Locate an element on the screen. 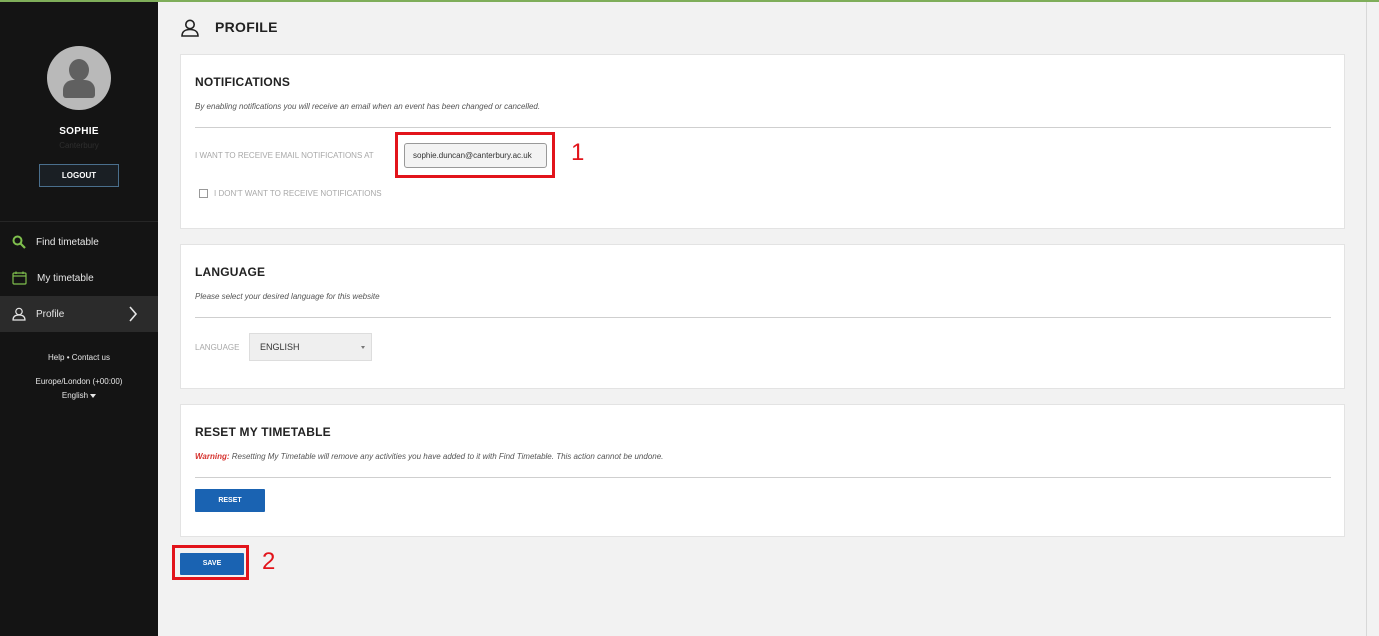 The image size is (1379, 636). help-links: Help • Contact us is located at coordinates (79, 357).